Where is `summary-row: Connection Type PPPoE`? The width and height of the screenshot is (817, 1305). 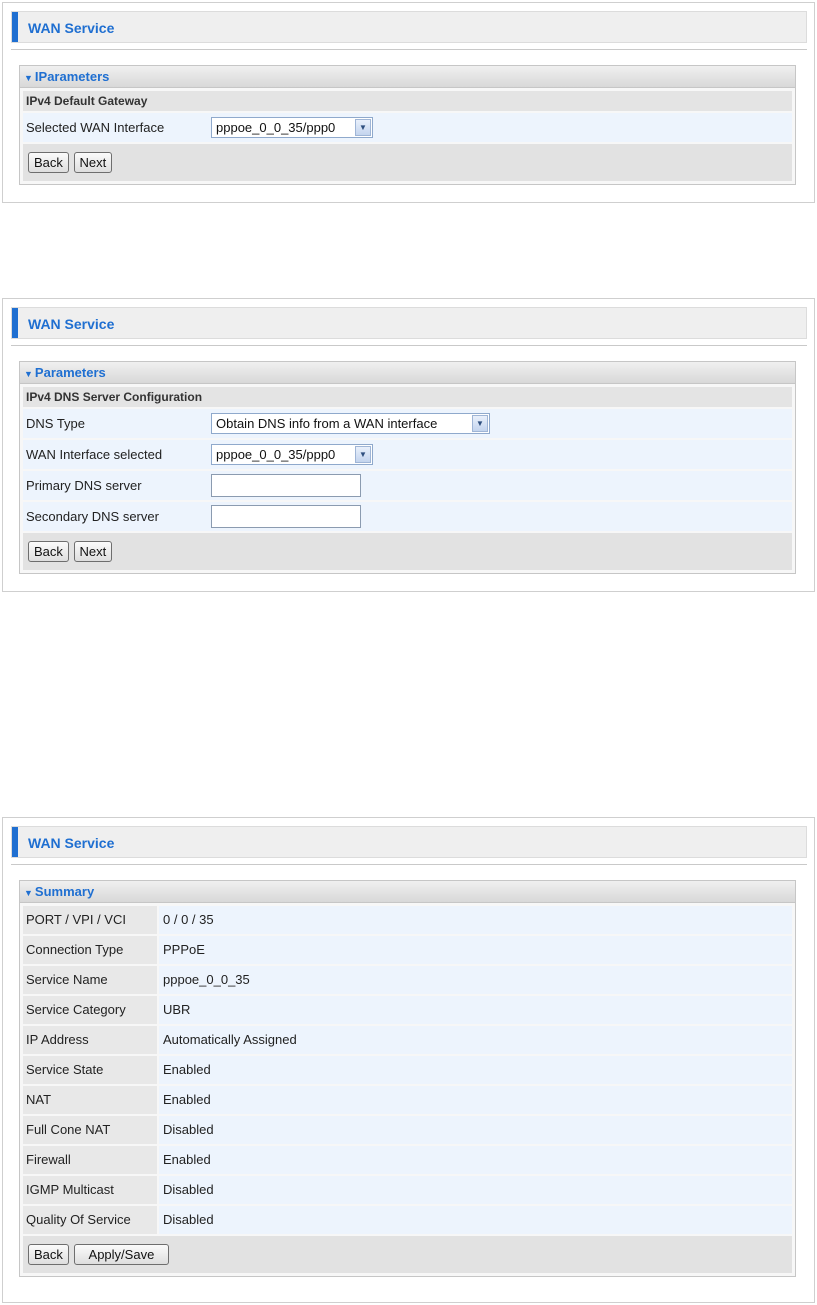 summary-row: Connection Type PPPoE is located at coordinates (407, 950).